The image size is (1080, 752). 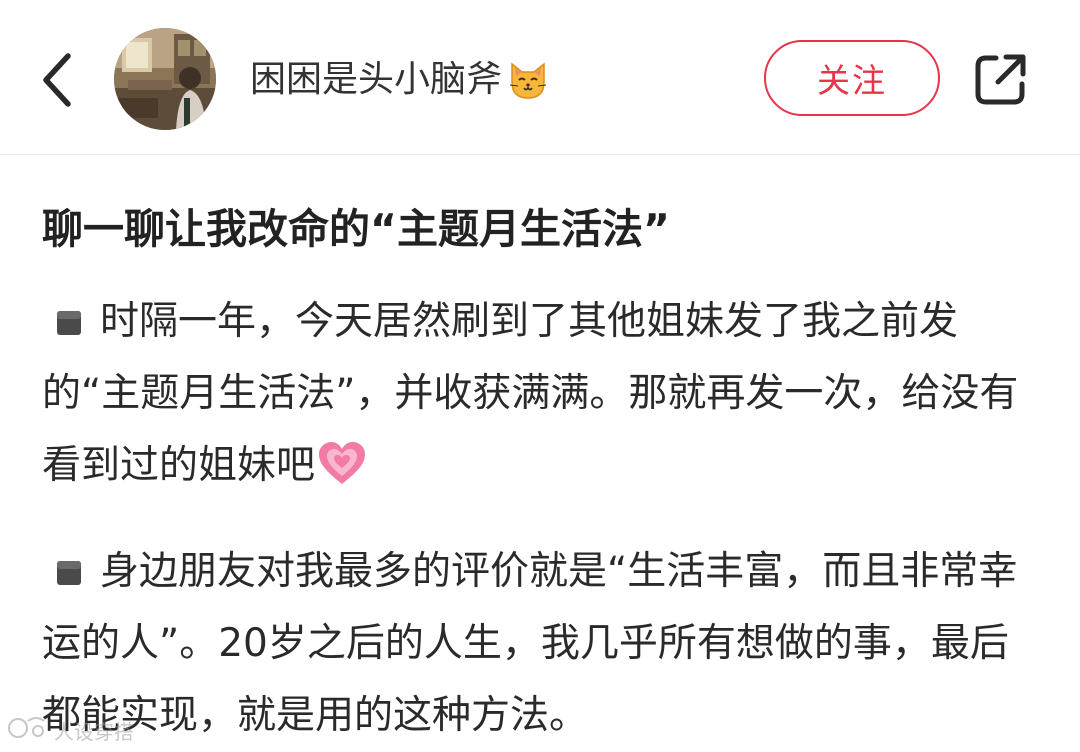 I want to click on watermark: 人设穿搭, so click(x=81, y=730).